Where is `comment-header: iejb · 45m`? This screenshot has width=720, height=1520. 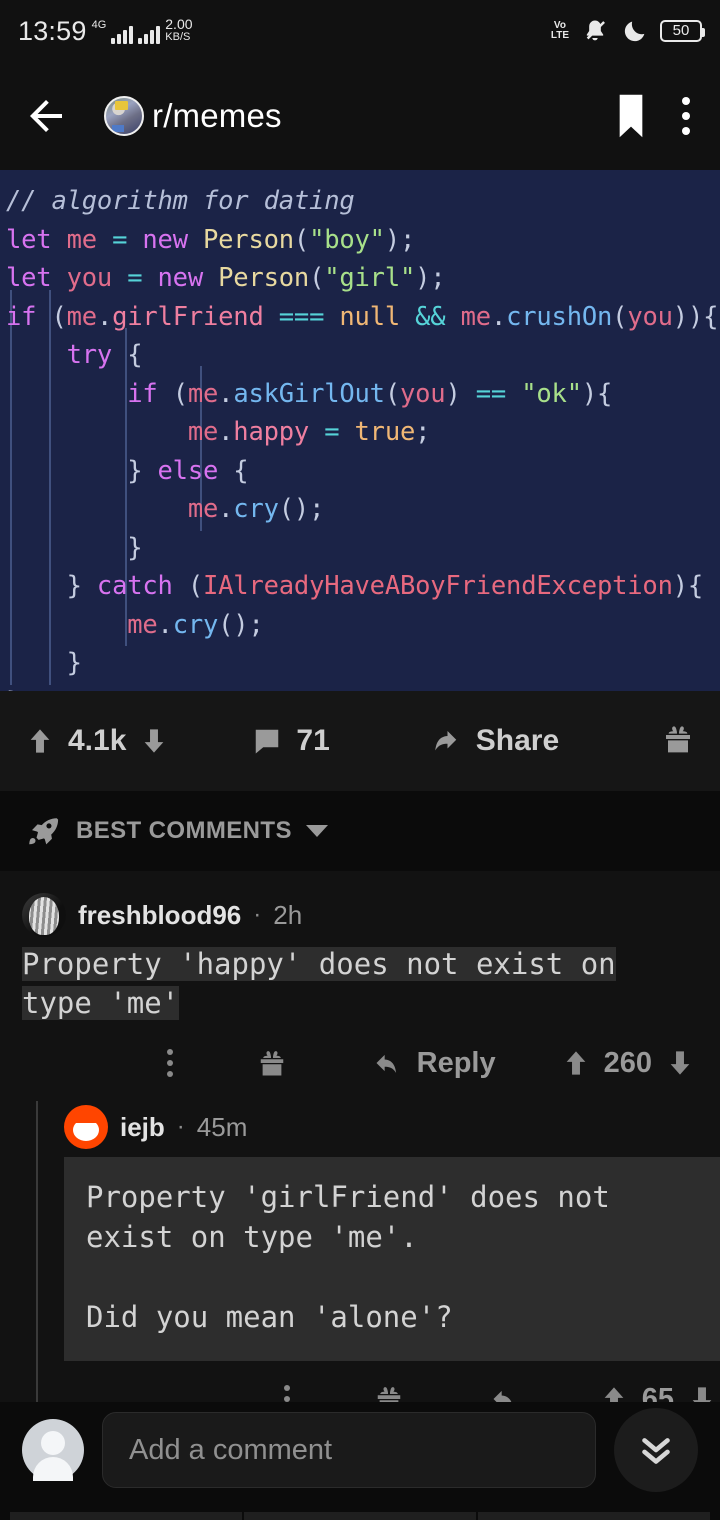 comment-header: iejb · 45m is located at coordinates (392, 1127).